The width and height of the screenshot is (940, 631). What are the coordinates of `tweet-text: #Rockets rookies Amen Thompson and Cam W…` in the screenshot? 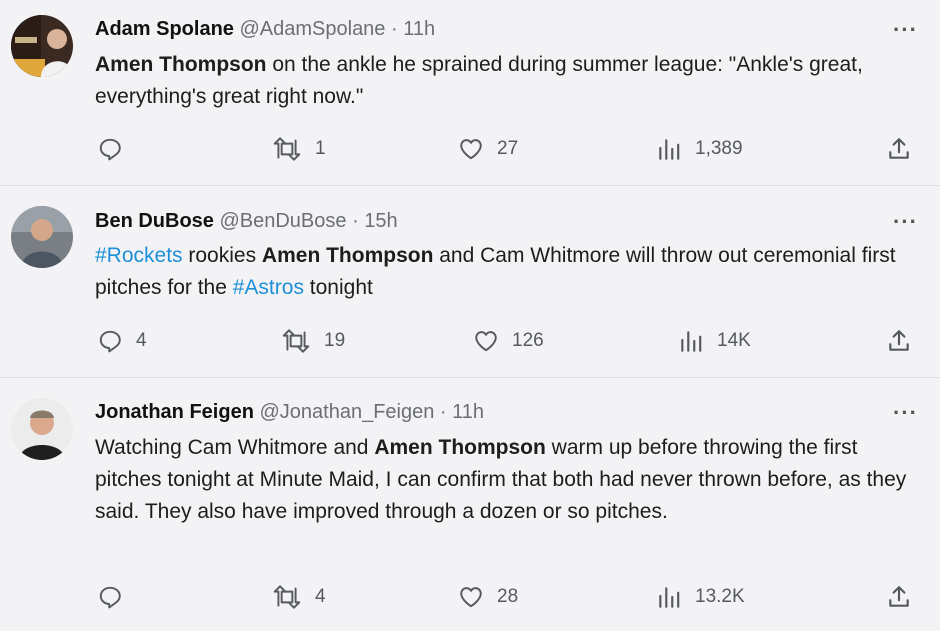 It's located at (505, 272).